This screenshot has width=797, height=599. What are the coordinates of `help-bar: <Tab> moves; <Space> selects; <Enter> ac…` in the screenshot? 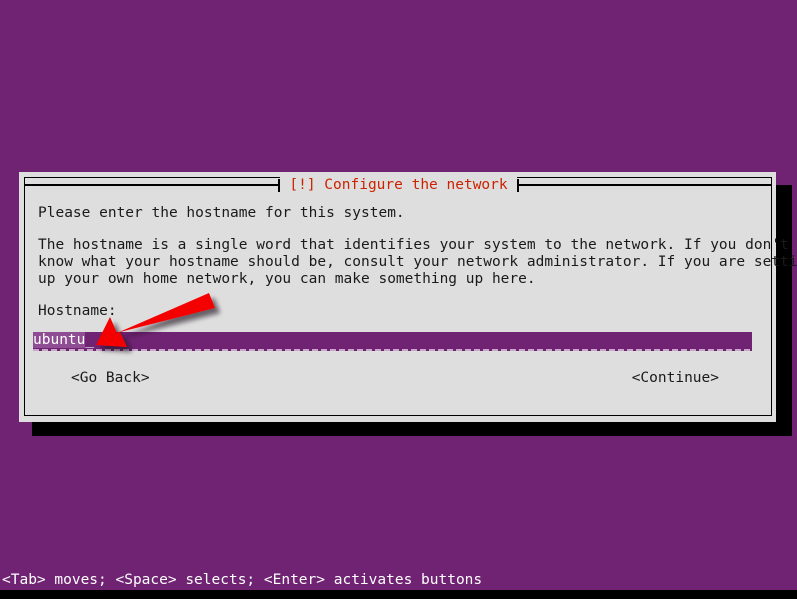 It's located at (398, 584).